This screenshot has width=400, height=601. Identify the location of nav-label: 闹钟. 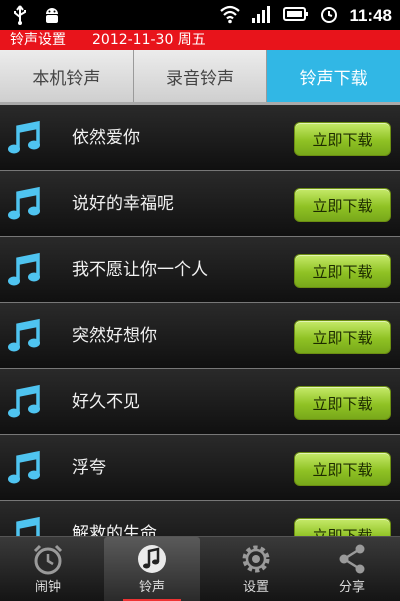
(47, 587).